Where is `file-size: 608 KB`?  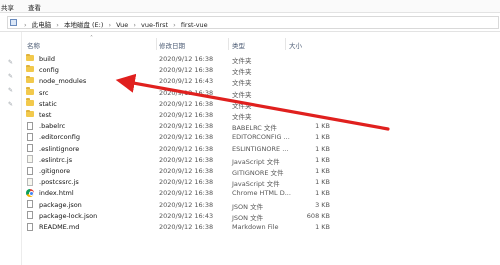 file-size: 608 KB is located at coordinates (318, 215).